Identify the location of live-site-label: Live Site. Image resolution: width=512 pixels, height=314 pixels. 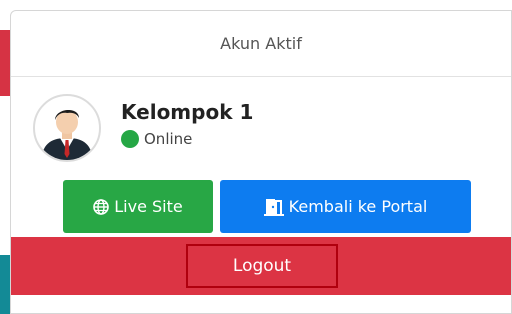
(148, 206).